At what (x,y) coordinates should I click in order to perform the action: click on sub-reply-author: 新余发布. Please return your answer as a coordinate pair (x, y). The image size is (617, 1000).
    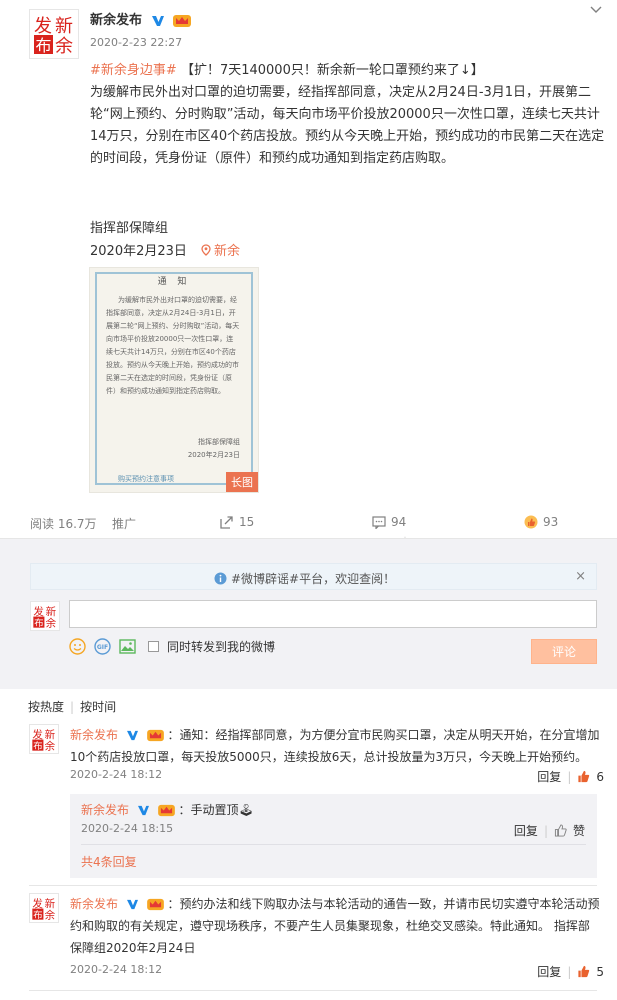
    Looking at the image, I should click on (105, 810).